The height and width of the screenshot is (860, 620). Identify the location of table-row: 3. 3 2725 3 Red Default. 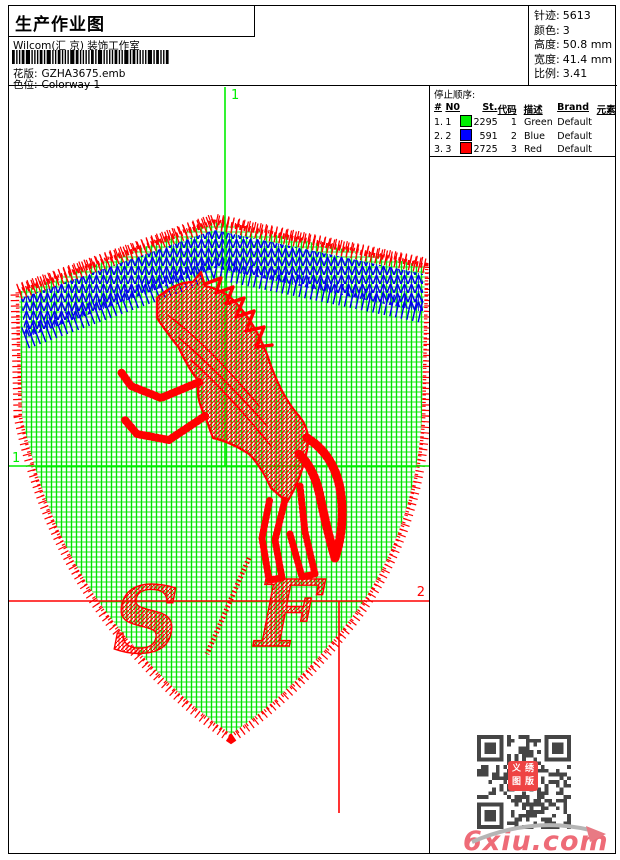
(513, 149).